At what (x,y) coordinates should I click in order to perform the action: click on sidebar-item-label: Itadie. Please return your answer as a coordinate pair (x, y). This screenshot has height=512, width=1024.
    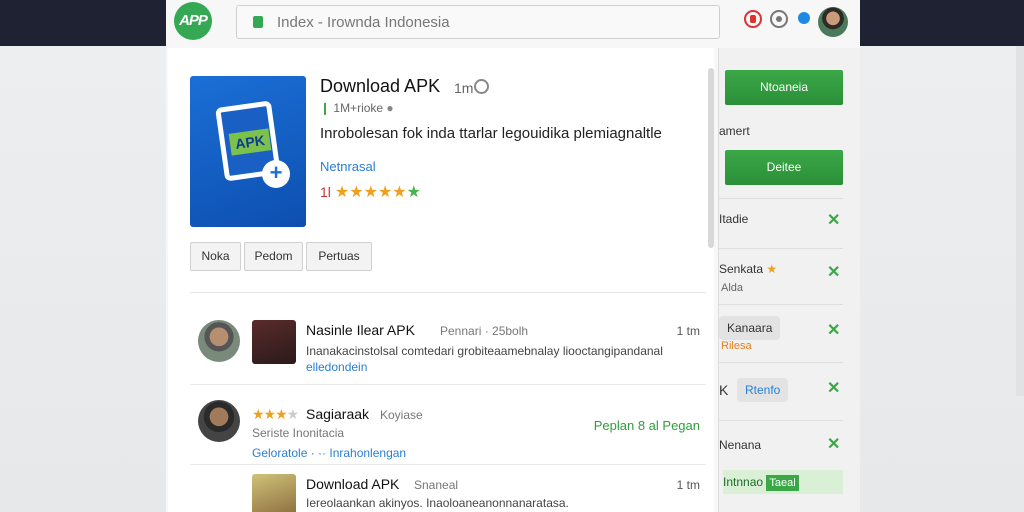
    Looking at the image, I should click on (734, 219).